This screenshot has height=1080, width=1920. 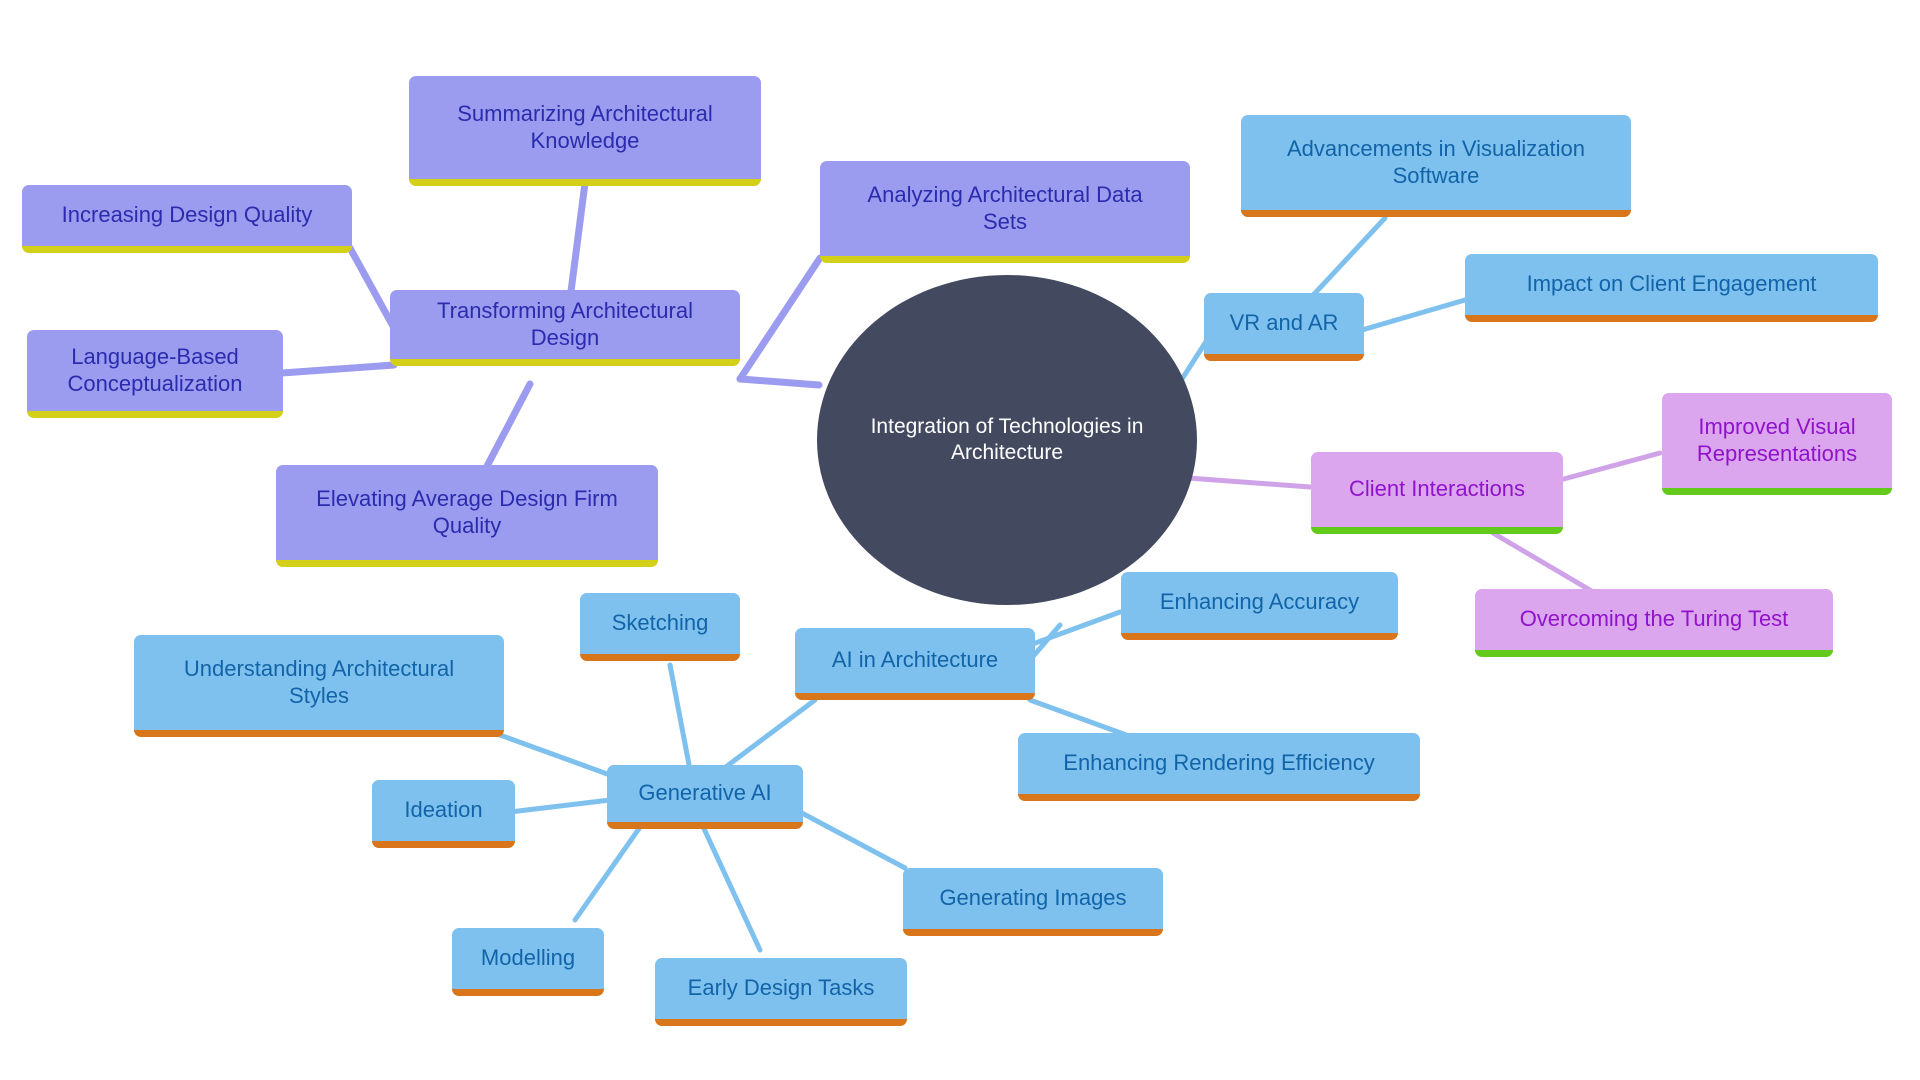 What do you see at coordinates (560, 806) in the screenshot?
I see `edge-generative-ideation` at bounding box center [560, 806].